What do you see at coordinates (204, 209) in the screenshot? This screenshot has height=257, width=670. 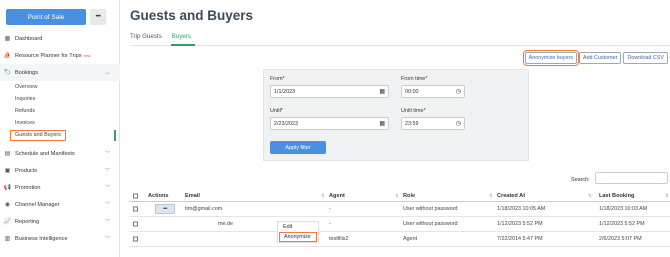 I see `cell-email: tim@gmail.com` at bounding box center [204, 209].